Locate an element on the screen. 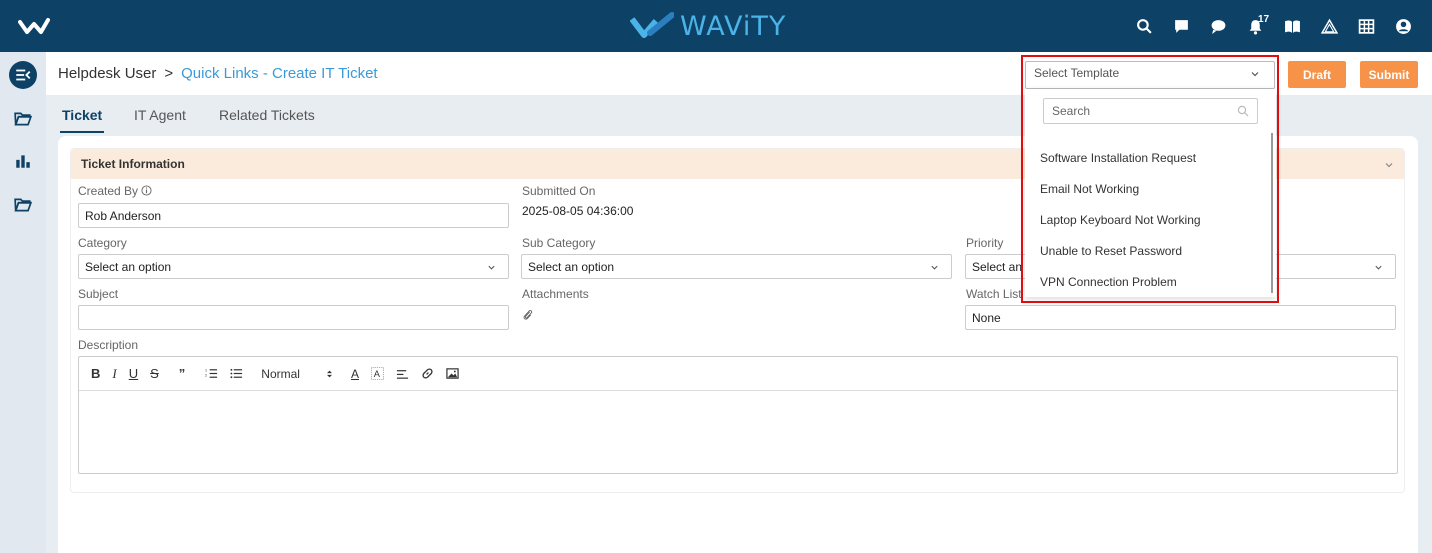  breadcrumb-root: Helpdesk User is located at coordinates (107, 73).